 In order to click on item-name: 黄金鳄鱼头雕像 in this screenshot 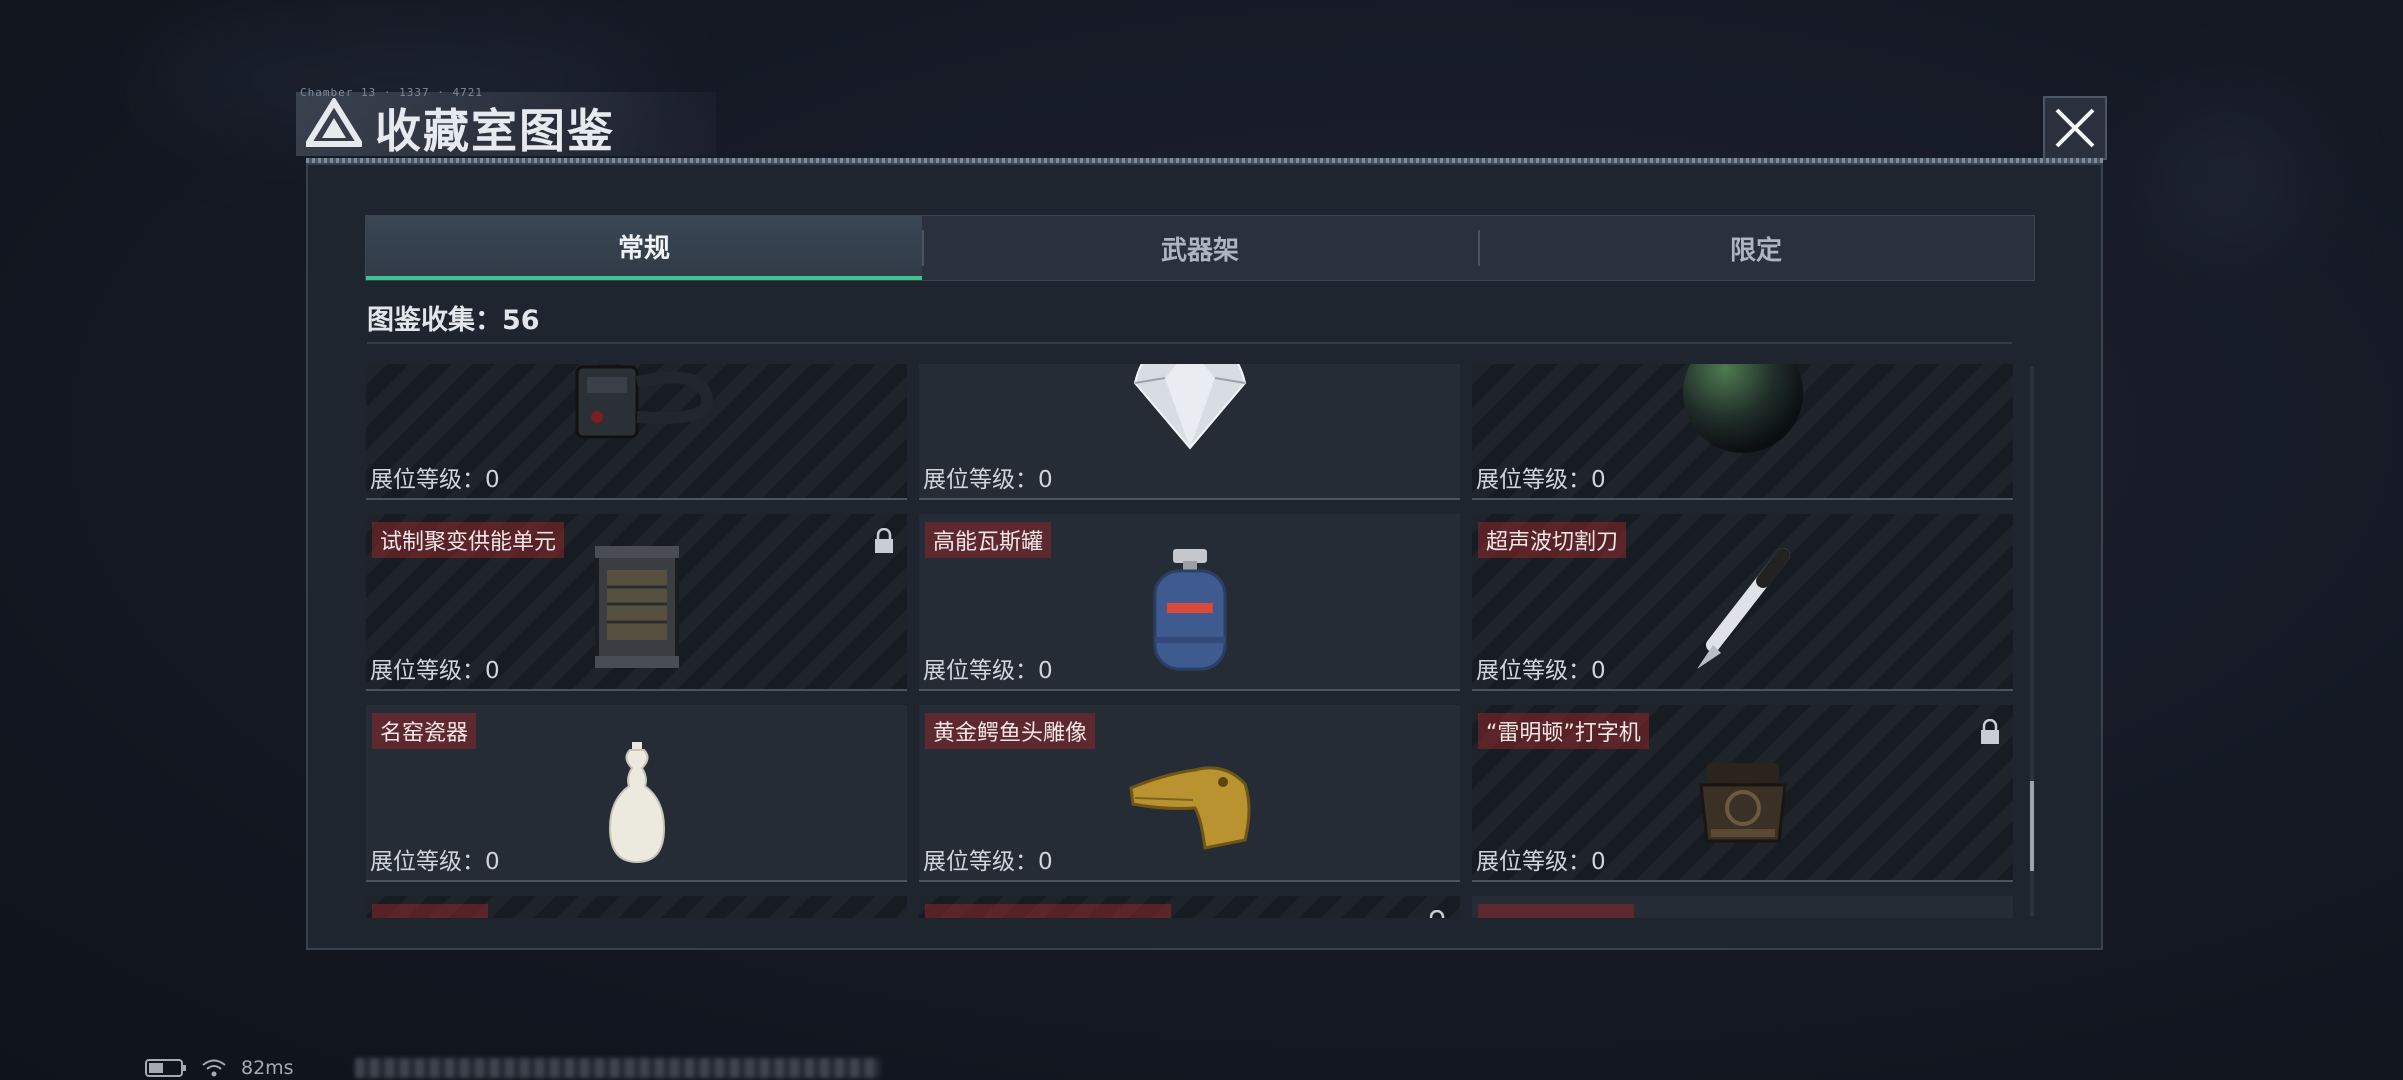, I will do `click(1010, 731)`.